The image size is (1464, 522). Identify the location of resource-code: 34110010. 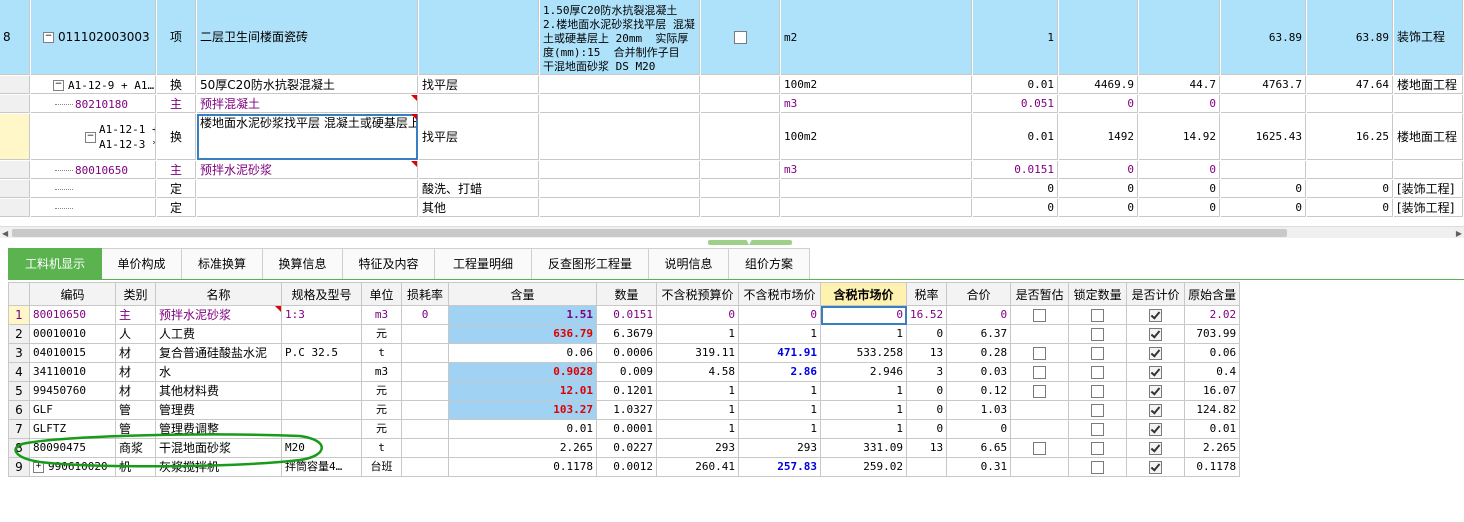
(72, 372).